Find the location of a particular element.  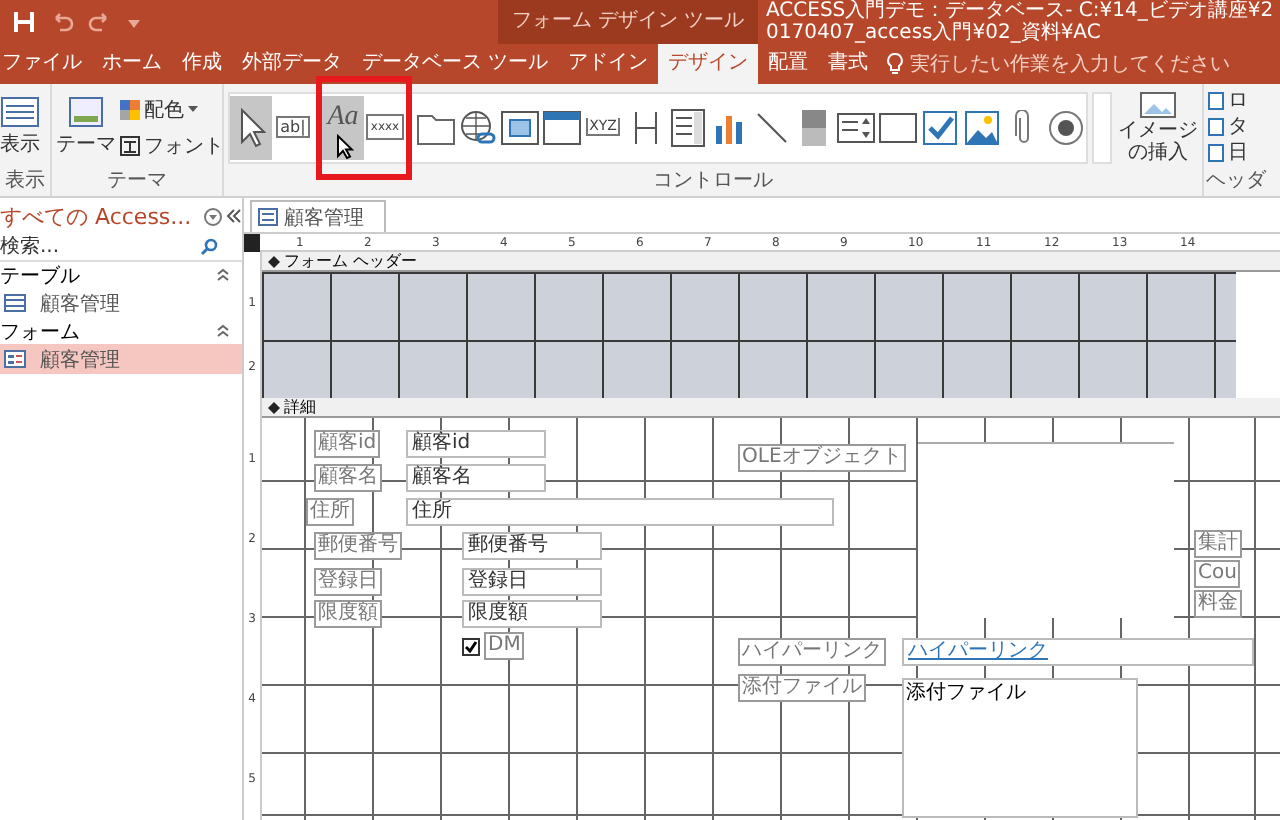

group-label: 表示 is located at coordinates (25, 183).